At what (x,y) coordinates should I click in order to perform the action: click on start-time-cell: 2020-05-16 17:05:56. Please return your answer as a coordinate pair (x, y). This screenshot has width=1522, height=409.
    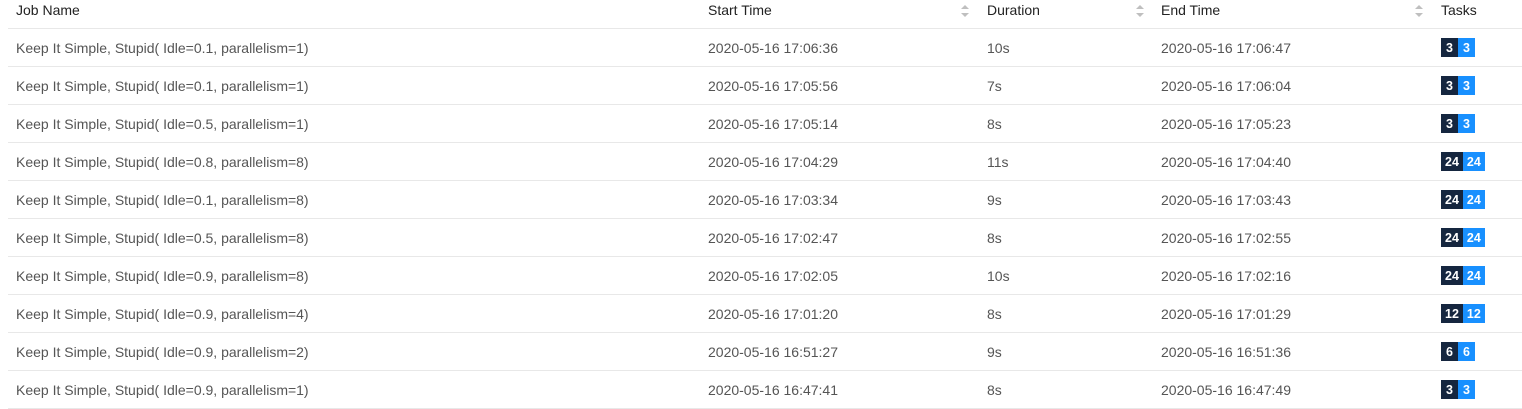
    Looking at the image, I should click on (773, 85).